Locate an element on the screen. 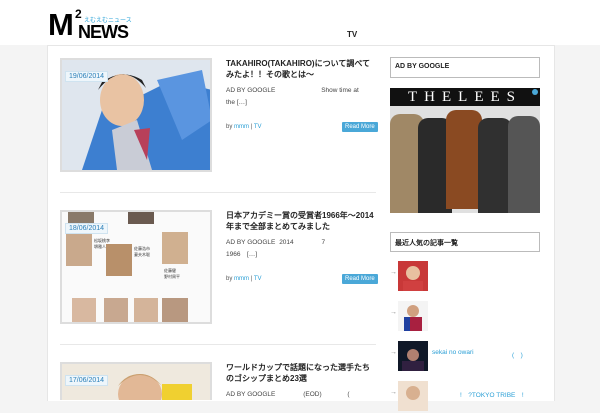 The height and width of the screenshot is (413, 600). sidebar-ad-image: THELEES is located at coordinates (465, 150).